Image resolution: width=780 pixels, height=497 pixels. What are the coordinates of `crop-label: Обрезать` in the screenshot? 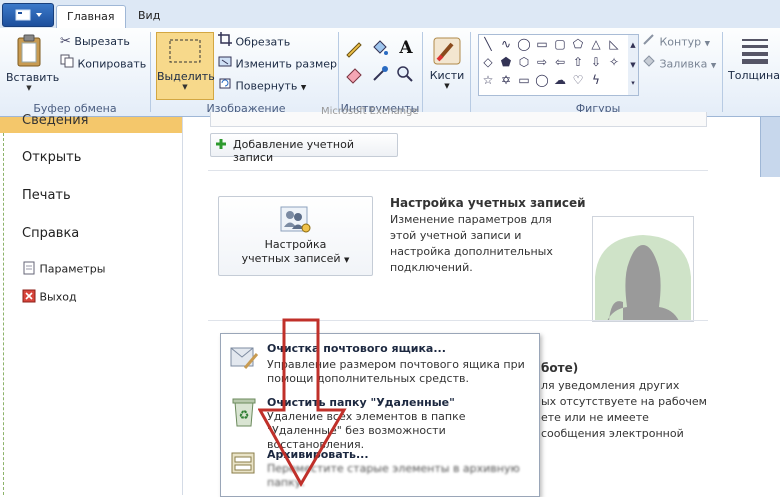 It's located at (263, 42).